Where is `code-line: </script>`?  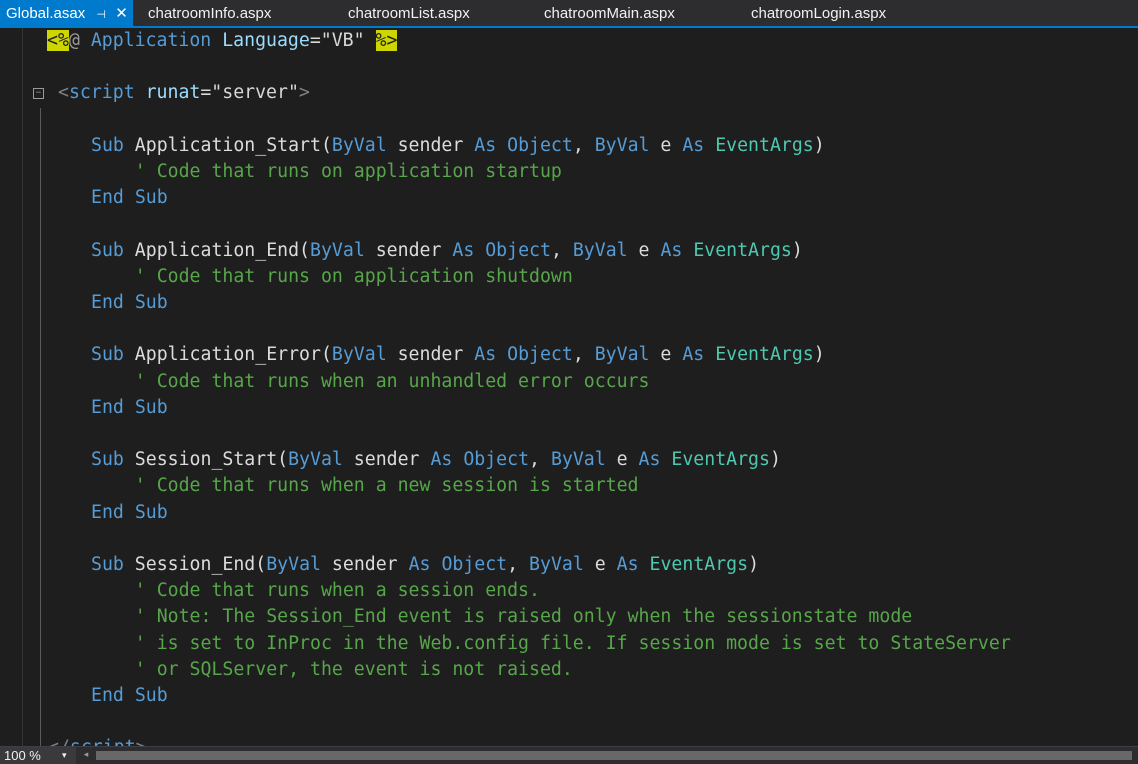 code-line: </script> is located at coordinates (97, 740).